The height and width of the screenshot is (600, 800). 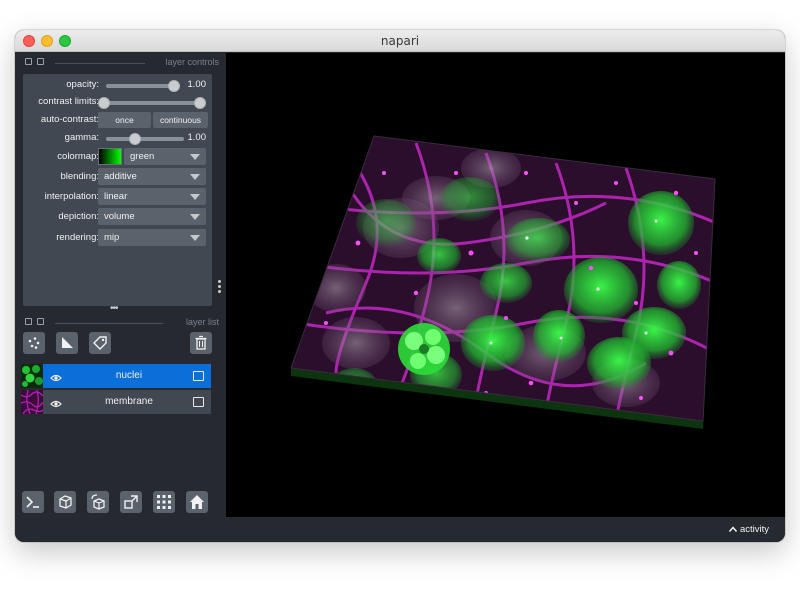 I want to click on ndisplay-icon, so click(x=65, y=502).